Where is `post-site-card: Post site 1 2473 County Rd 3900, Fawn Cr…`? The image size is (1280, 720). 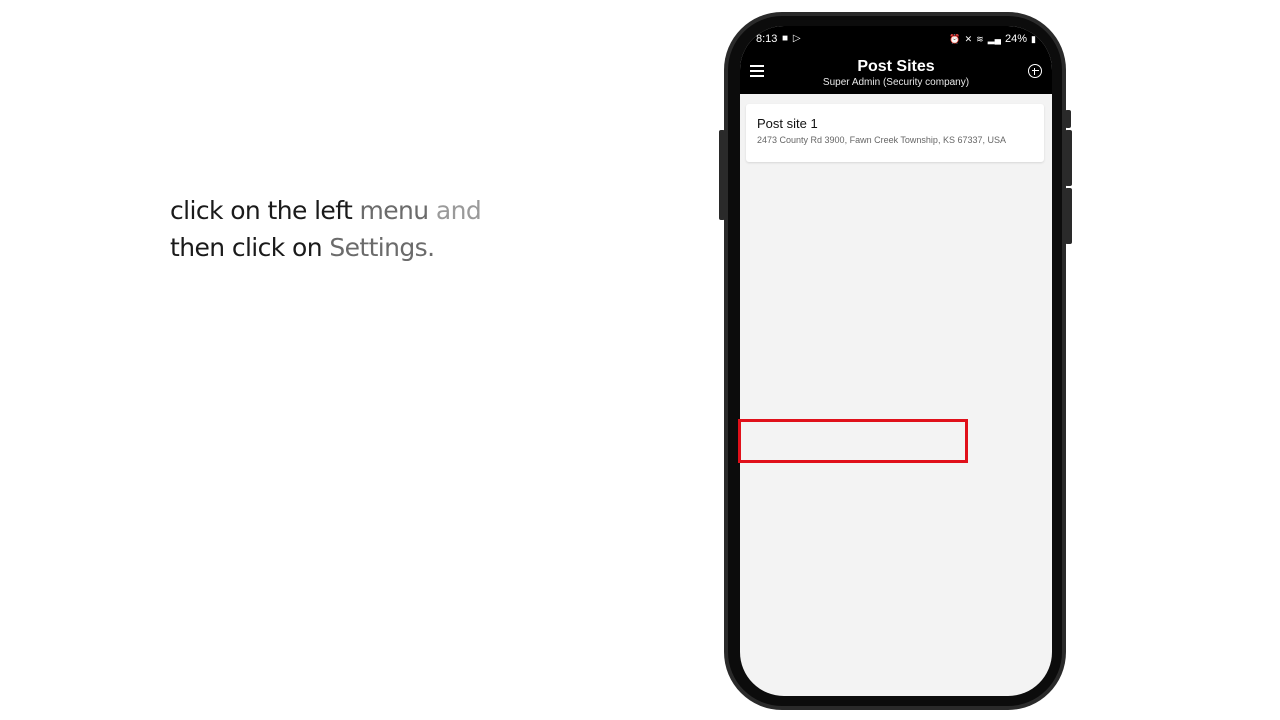 post-site-card: Post site 1 2473 County Rd 3900, Fawn Cr… is located at coordinates (895, 133).